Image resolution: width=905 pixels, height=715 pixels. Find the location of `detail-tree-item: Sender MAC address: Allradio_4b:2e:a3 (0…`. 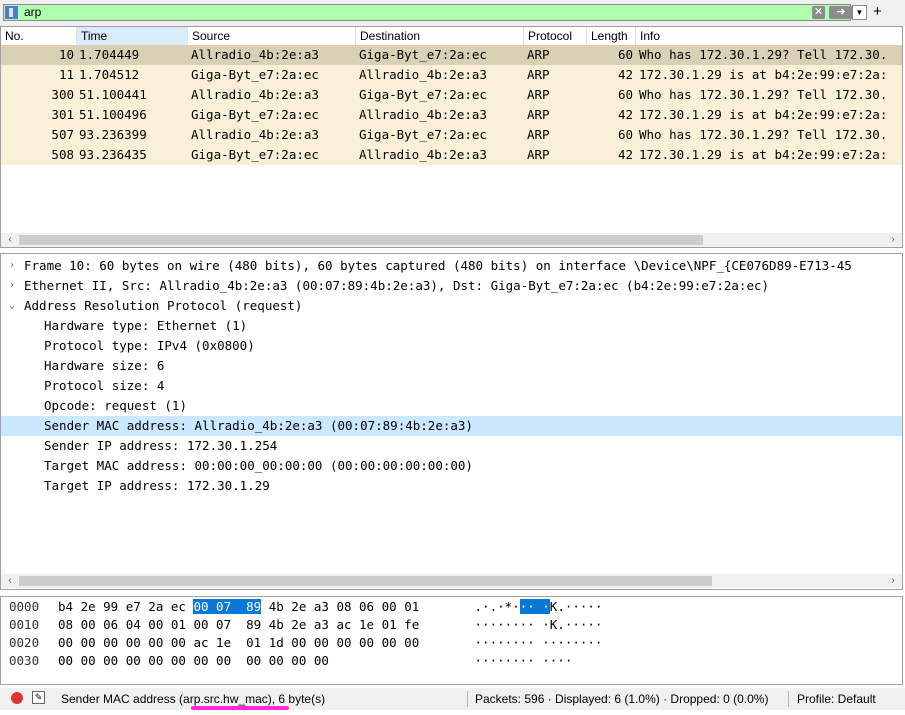

detail-tree-item: Sender MAC address: Allradio_4b:2e:a3 (0… is located at coordinates (451, 426).